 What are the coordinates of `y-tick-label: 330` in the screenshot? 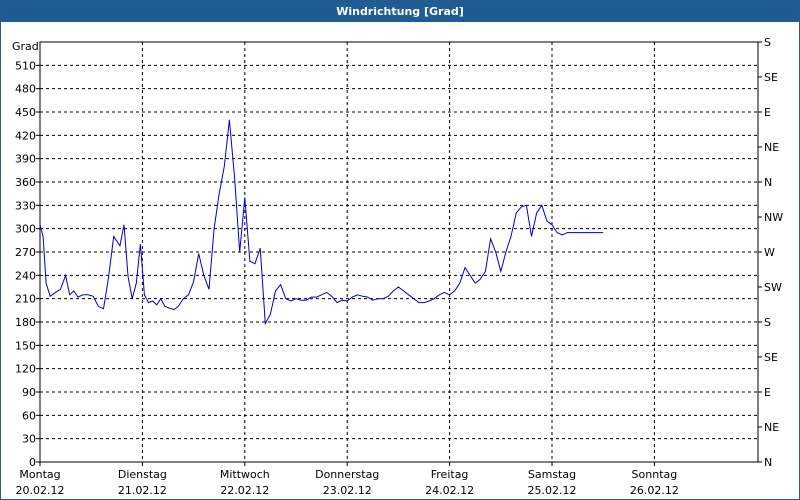 It's located at (25, 205).